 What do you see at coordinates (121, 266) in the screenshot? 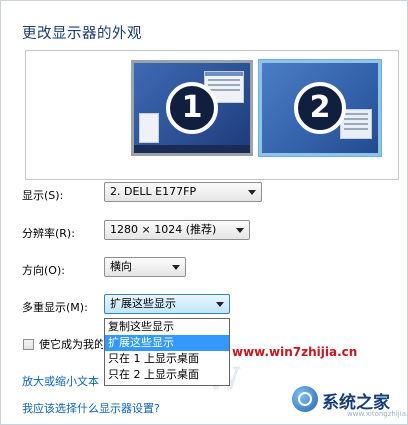
I see `orientation-select-value: 横向` at bounding box center [121, 266].